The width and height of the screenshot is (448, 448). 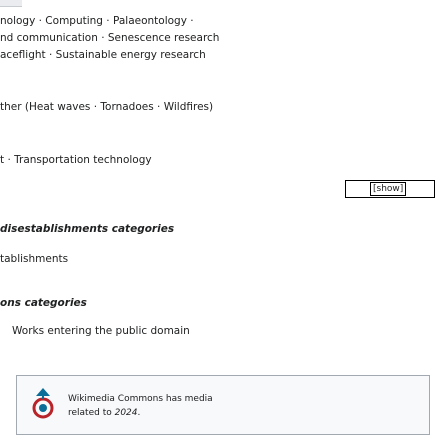 I want to click on topic-line-1: nology · Computing · Palaeontology ·, so click(x=97, y=21).